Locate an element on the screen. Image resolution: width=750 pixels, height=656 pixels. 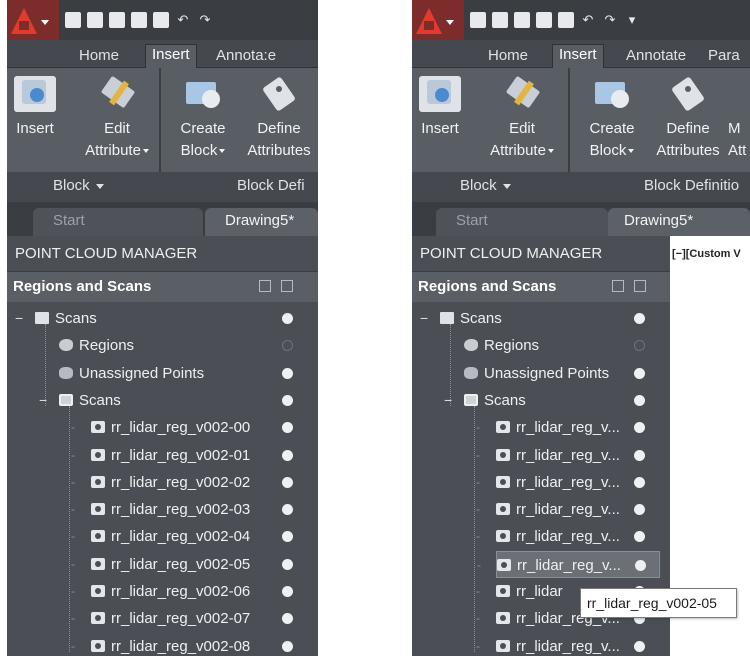
scan-list-item: - rr_lidar_reg_v002-01 is located at coordinates (162, 455).